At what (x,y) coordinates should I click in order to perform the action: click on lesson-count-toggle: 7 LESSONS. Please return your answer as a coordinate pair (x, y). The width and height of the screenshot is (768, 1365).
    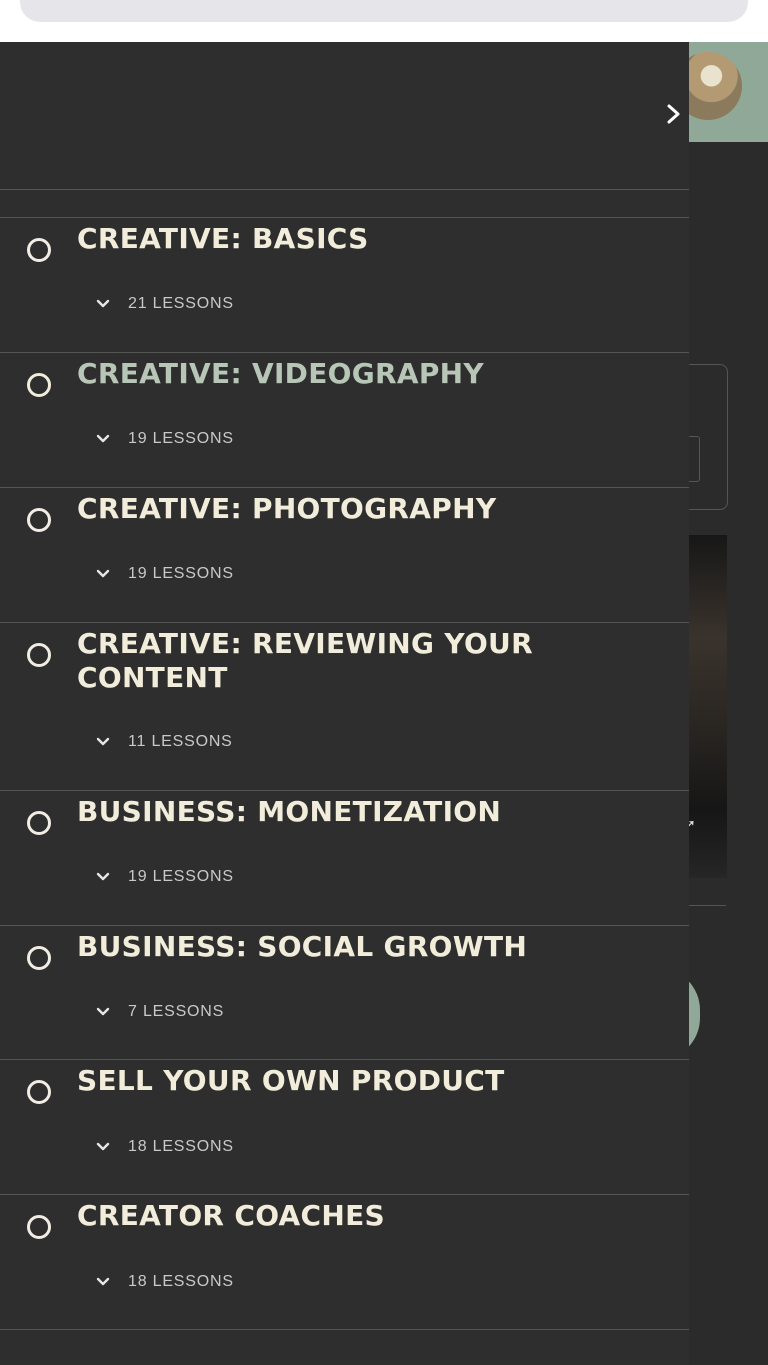
    Looking at the image, I should click on (160, 1012).